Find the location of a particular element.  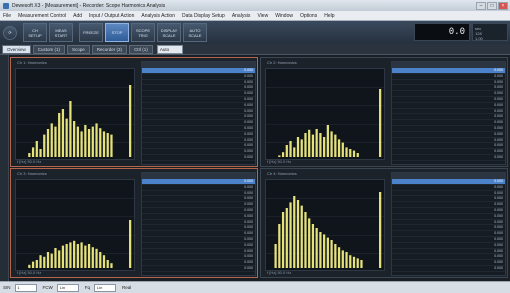

menu-item: File is located at coordinates (7, 16).